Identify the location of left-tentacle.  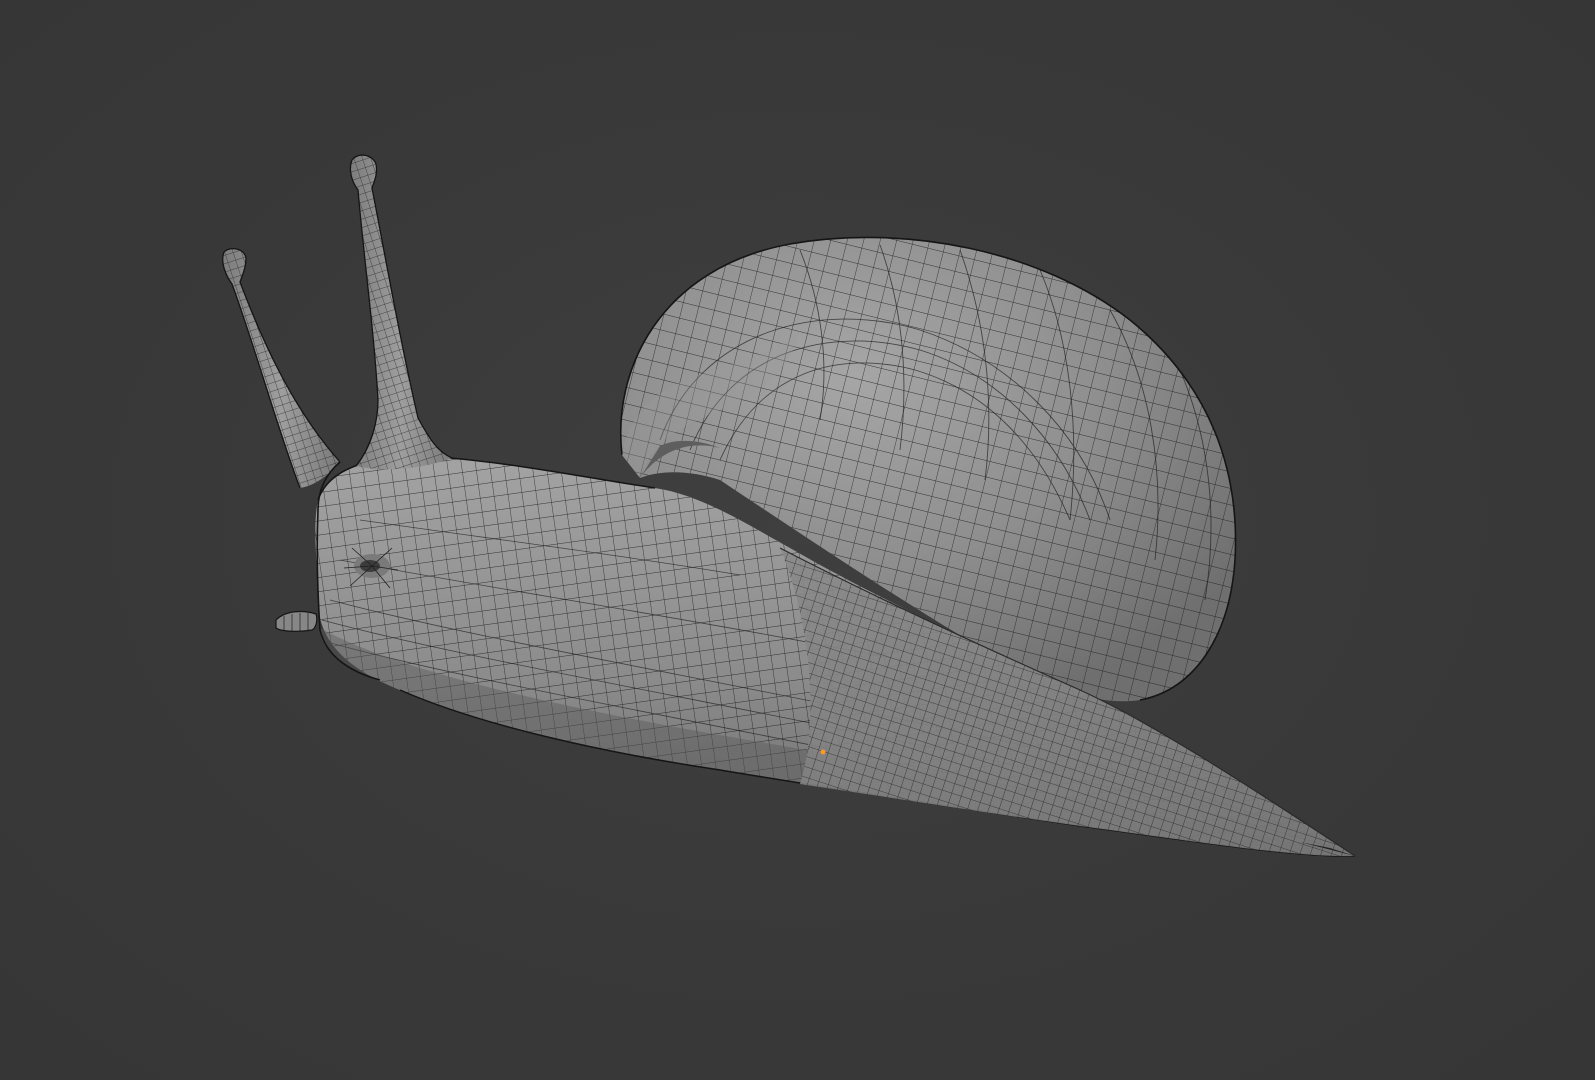
(285, 370).